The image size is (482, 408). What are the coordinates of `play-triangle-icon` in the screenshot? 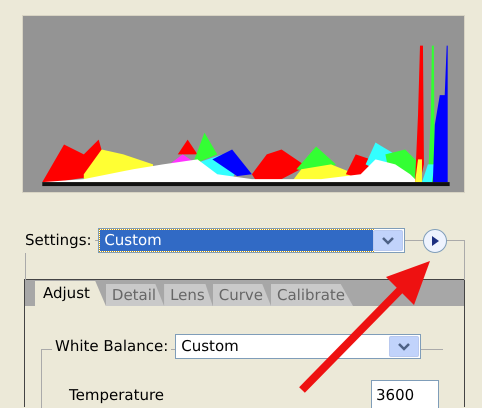 It's located at (435, 241).